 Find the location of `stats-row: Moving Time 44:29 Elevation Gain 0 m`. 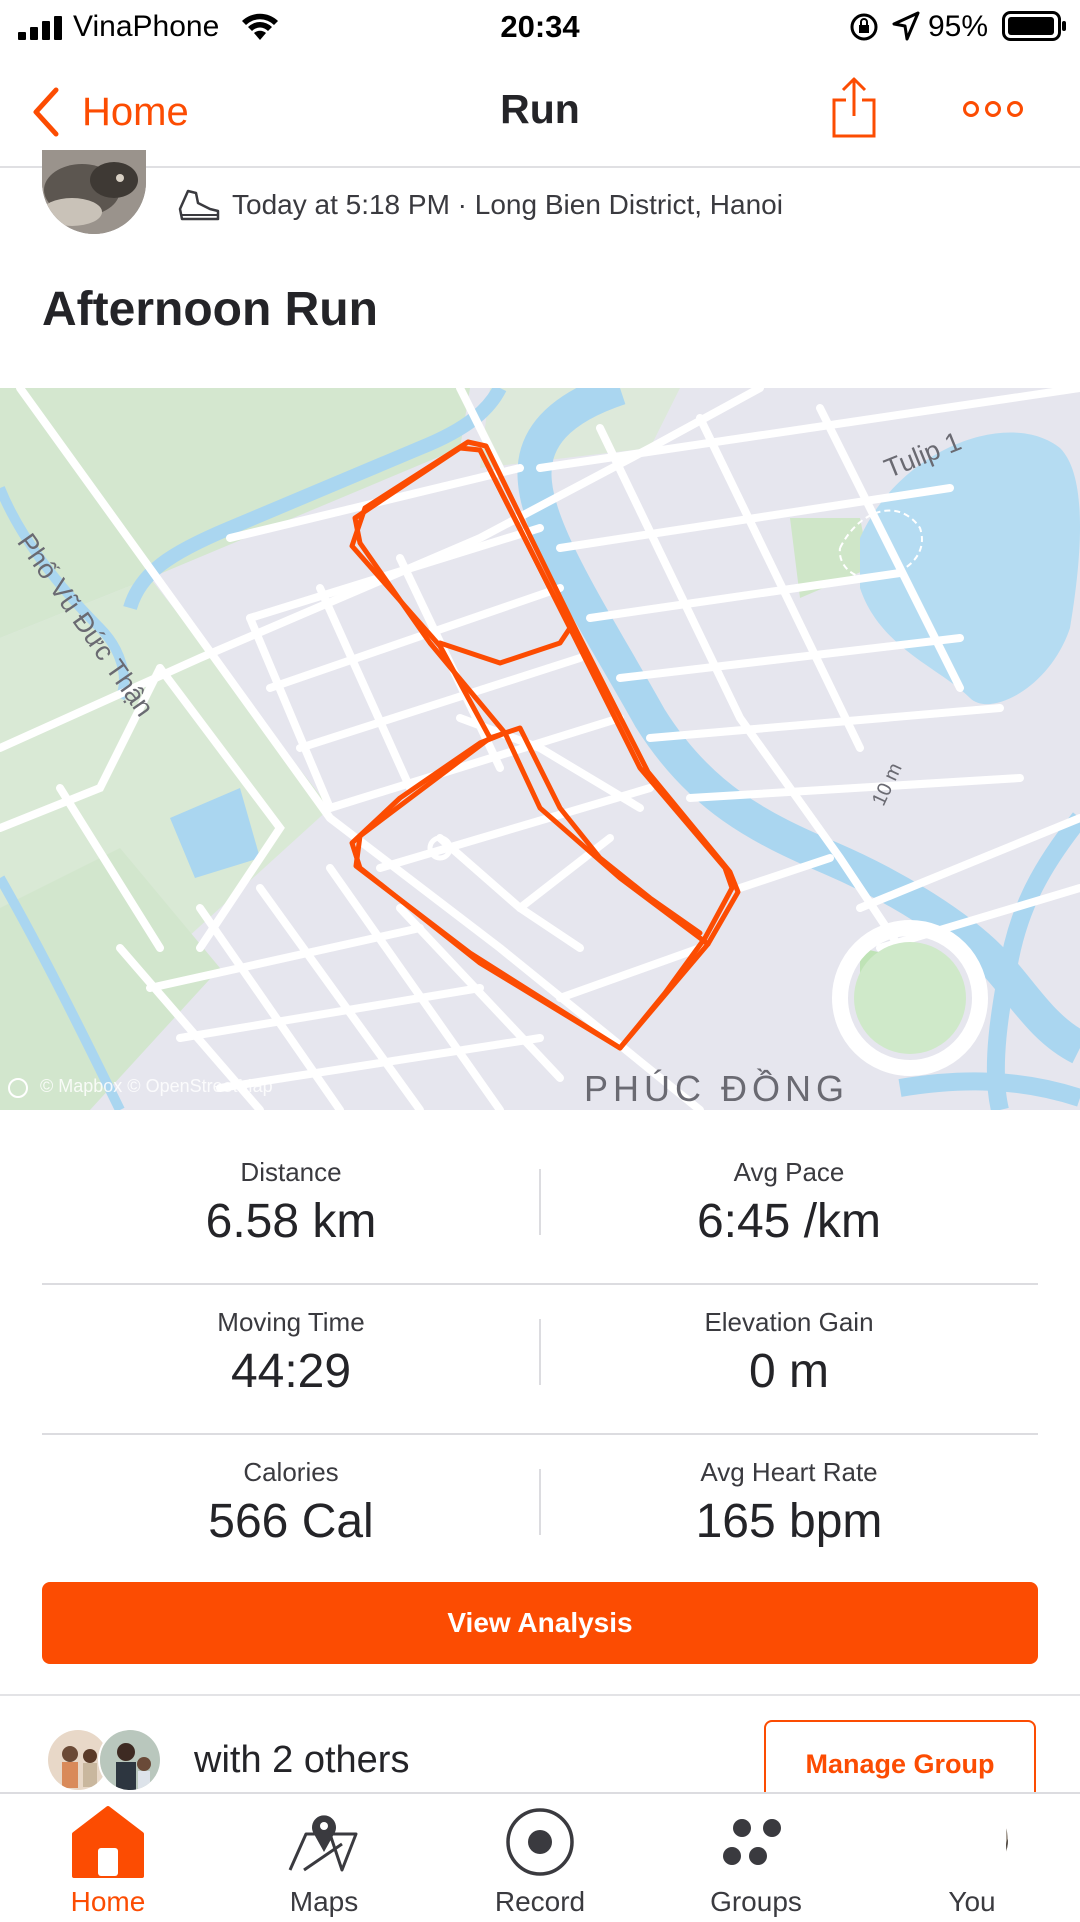

stats-row: Moving Time 44:29 Elevation Gain 0 m is located at coordinates (540, 1360).